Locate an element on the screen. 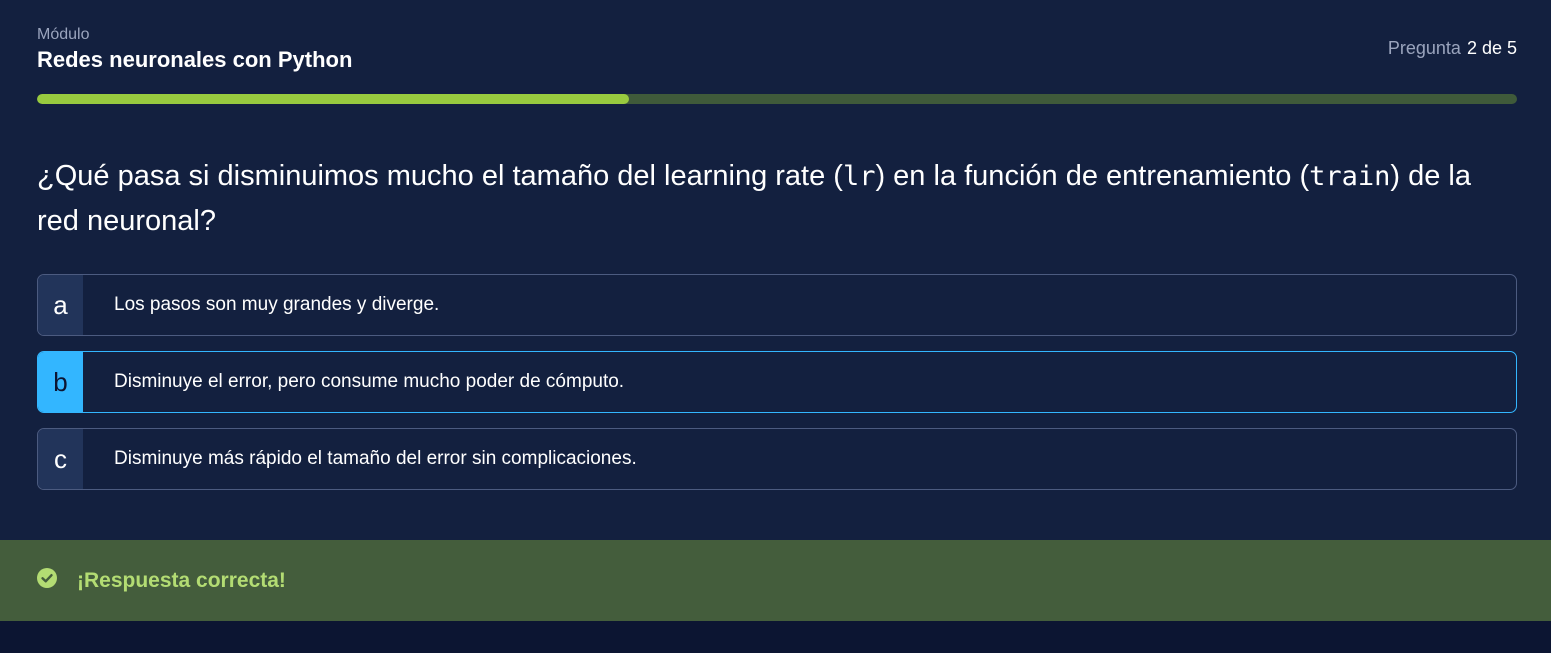 Image resolution: width=1551 pixels, height=653 pixels. feedback-message: ¡Respuesta correcta! is located at coordinates (181, 580).